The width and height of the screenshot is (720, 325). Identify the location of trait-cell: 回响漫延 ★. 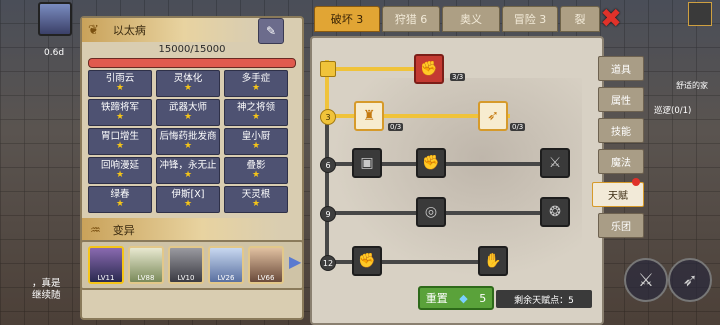
(120, 170).